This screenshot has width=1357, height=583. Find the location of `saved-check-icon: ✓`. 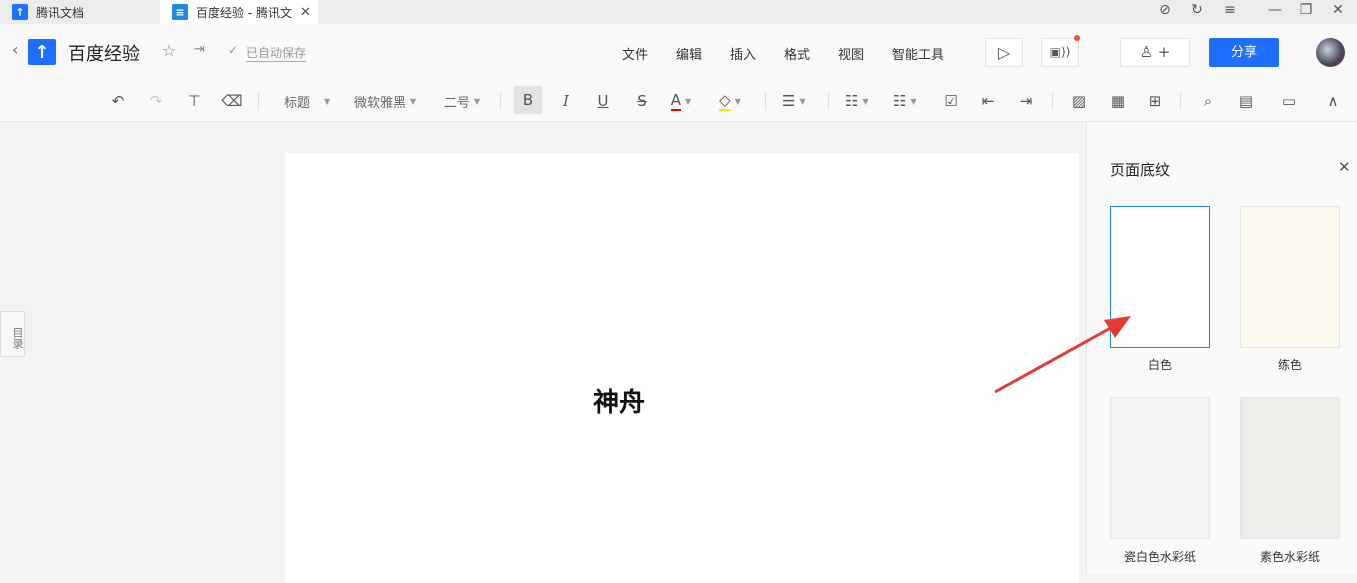

saved-check-icon: ✓ is located at coordinates (233, 50).